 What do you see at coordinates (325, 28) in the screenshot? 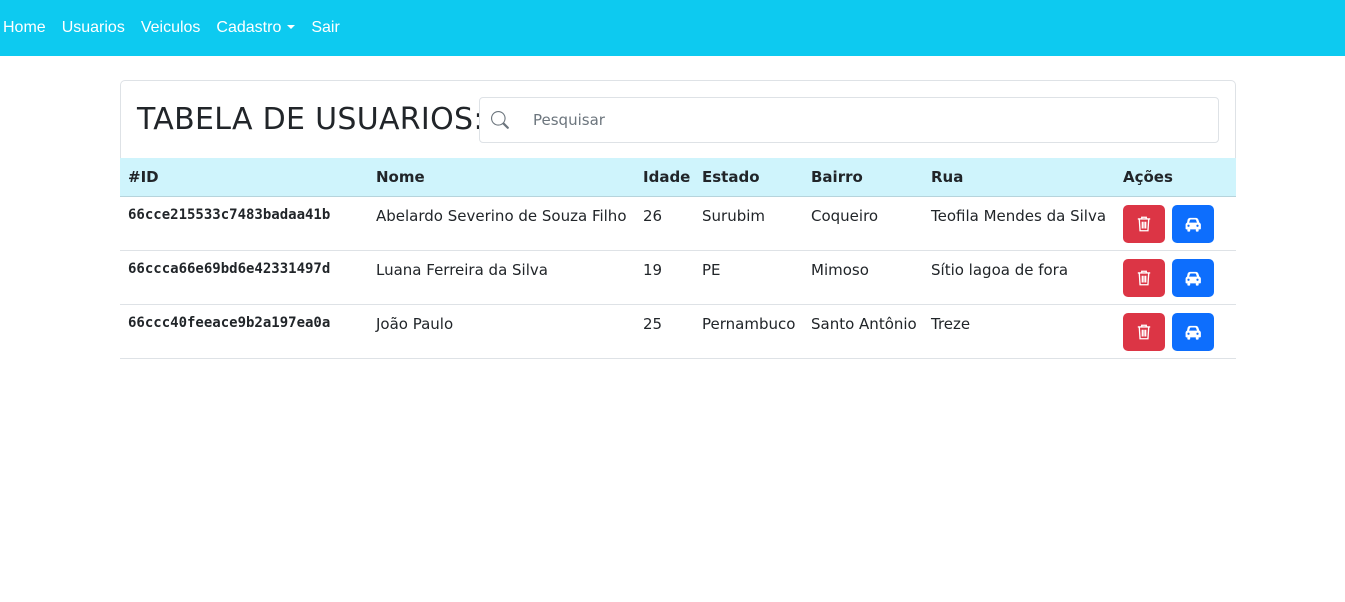
I see `nav-sair-link: Sair` at bounding box center [325, 28].